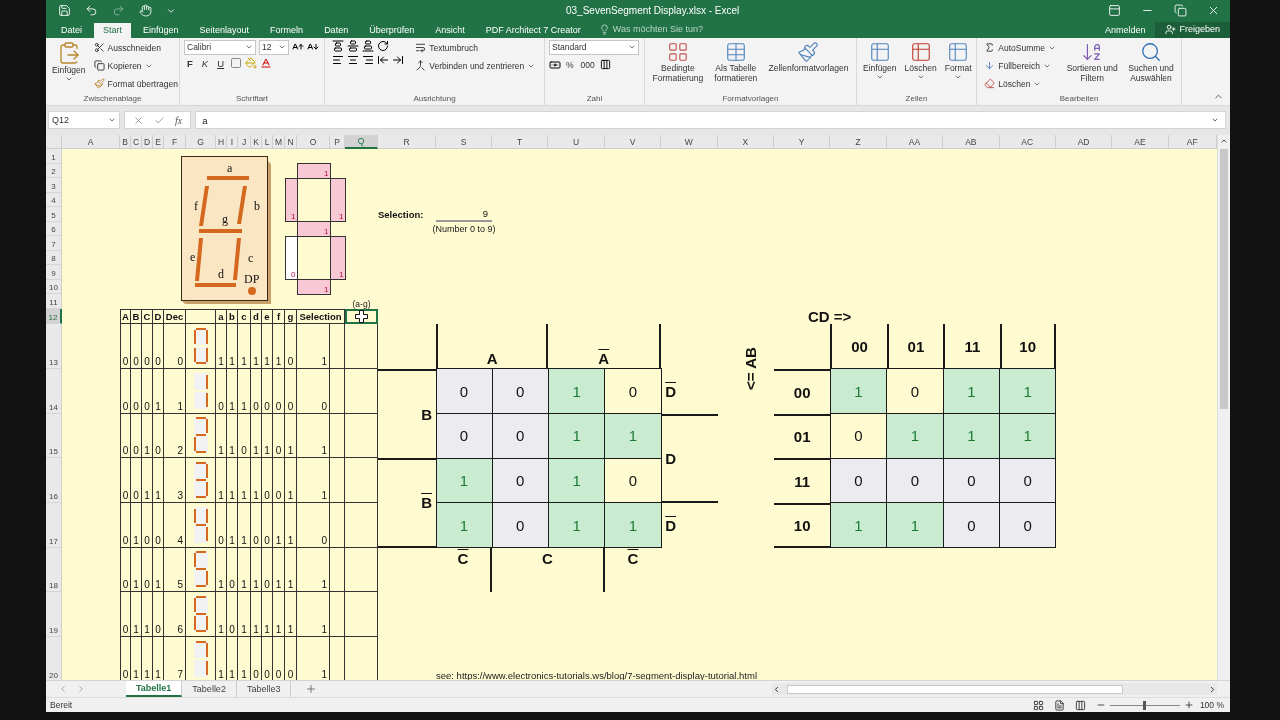 The image size is (1280, 720). I want to click on column-header: J, so click(244, 142).